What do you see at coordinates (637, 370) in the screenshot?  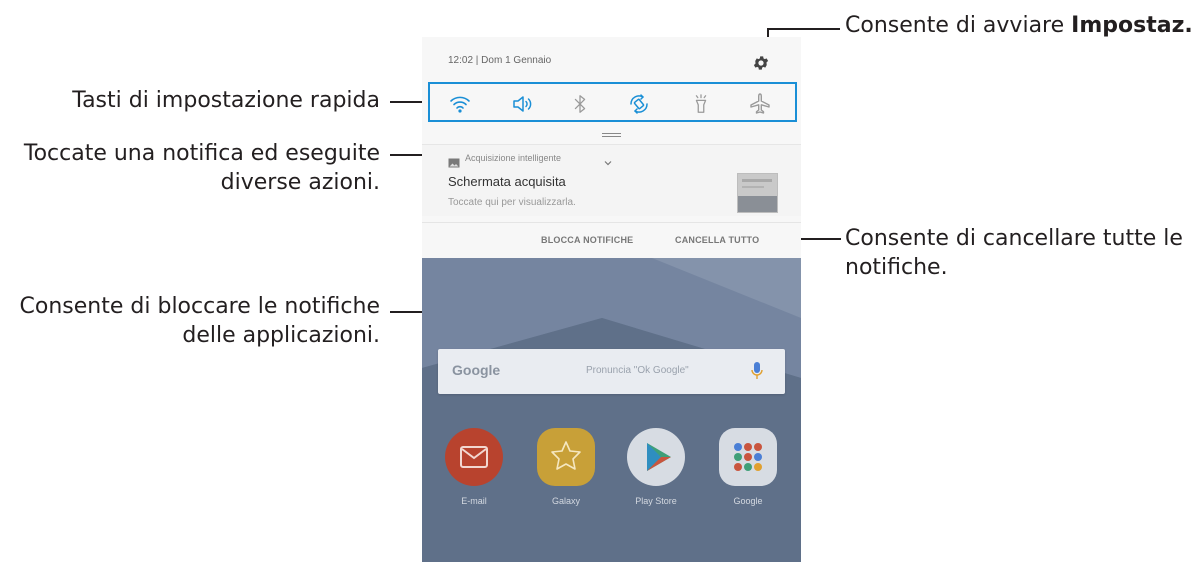 I see `search-hint: Pronuncia "Ok Google"` at bounding box center [637, 370].